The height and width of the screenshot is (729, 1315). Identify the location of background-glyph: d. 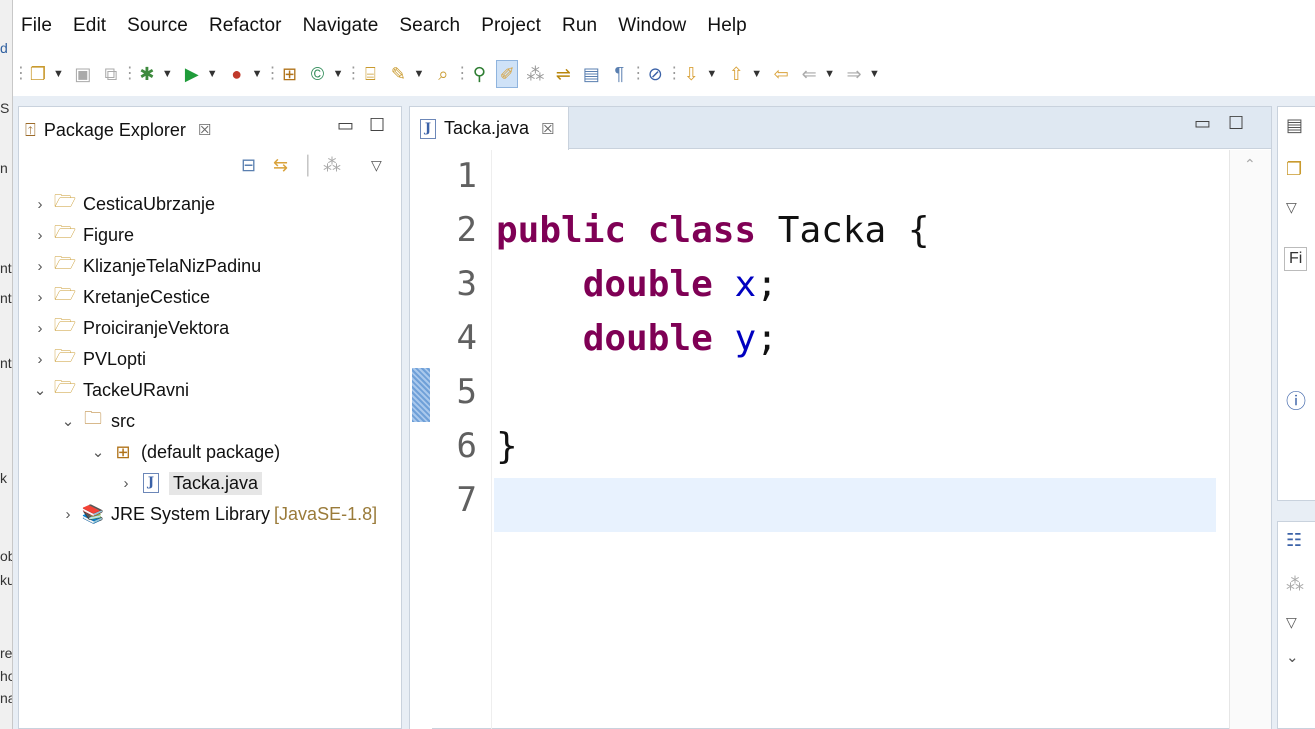
(4, 48).